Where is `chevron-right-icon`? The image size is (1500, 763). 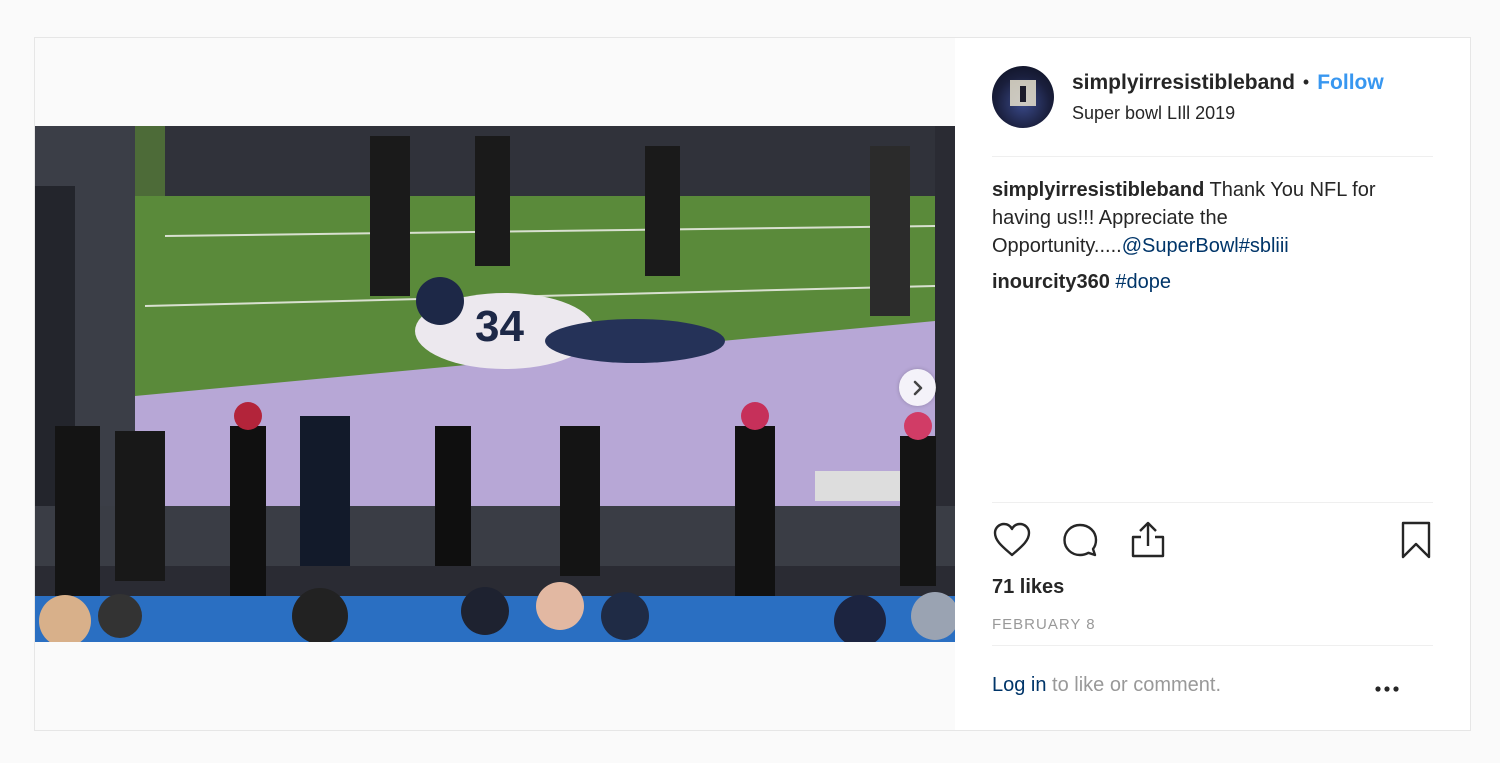
chevron-right-icon is located at coordinates (917, 387).